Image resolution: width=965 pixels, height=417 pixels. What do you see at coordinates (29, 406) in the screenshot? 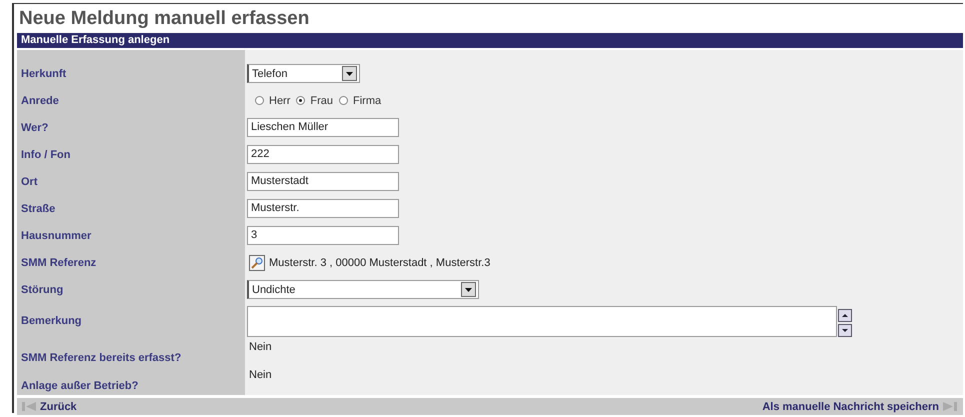
I see `rewind-icon` at bounding box center [29, 406].